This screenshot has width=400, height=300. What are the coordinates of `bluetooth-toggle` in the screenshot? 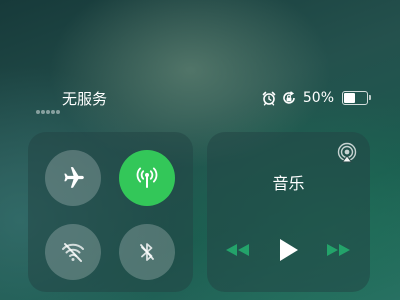 It's located at (147, 252).